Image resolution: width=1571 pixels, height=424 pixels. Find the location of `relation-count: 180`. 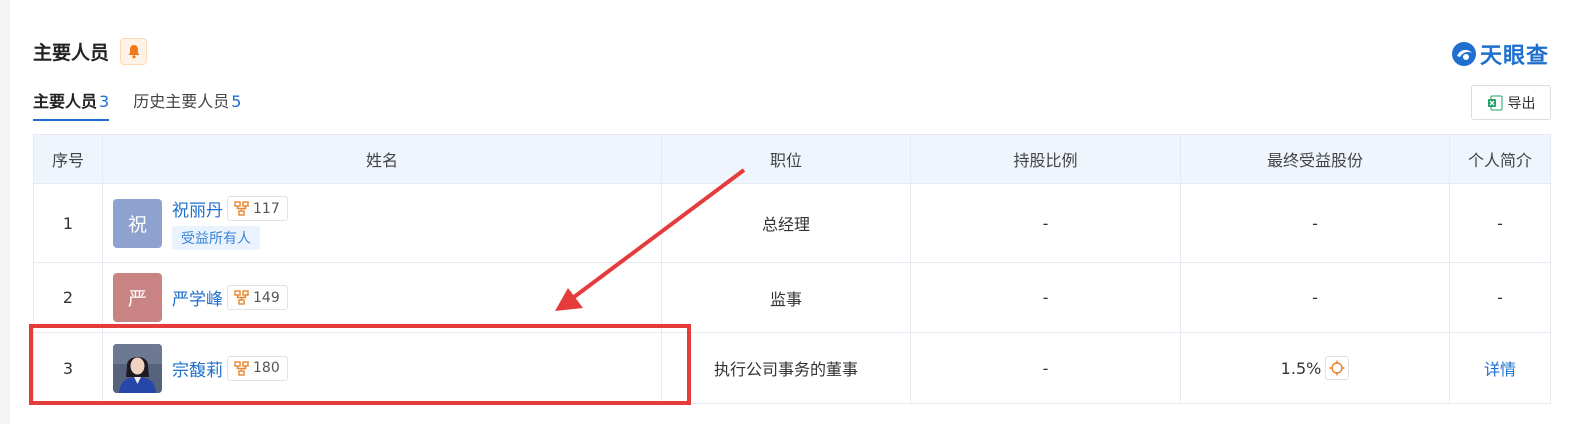

relation-count: 180 is located at coordinates (266, 368).